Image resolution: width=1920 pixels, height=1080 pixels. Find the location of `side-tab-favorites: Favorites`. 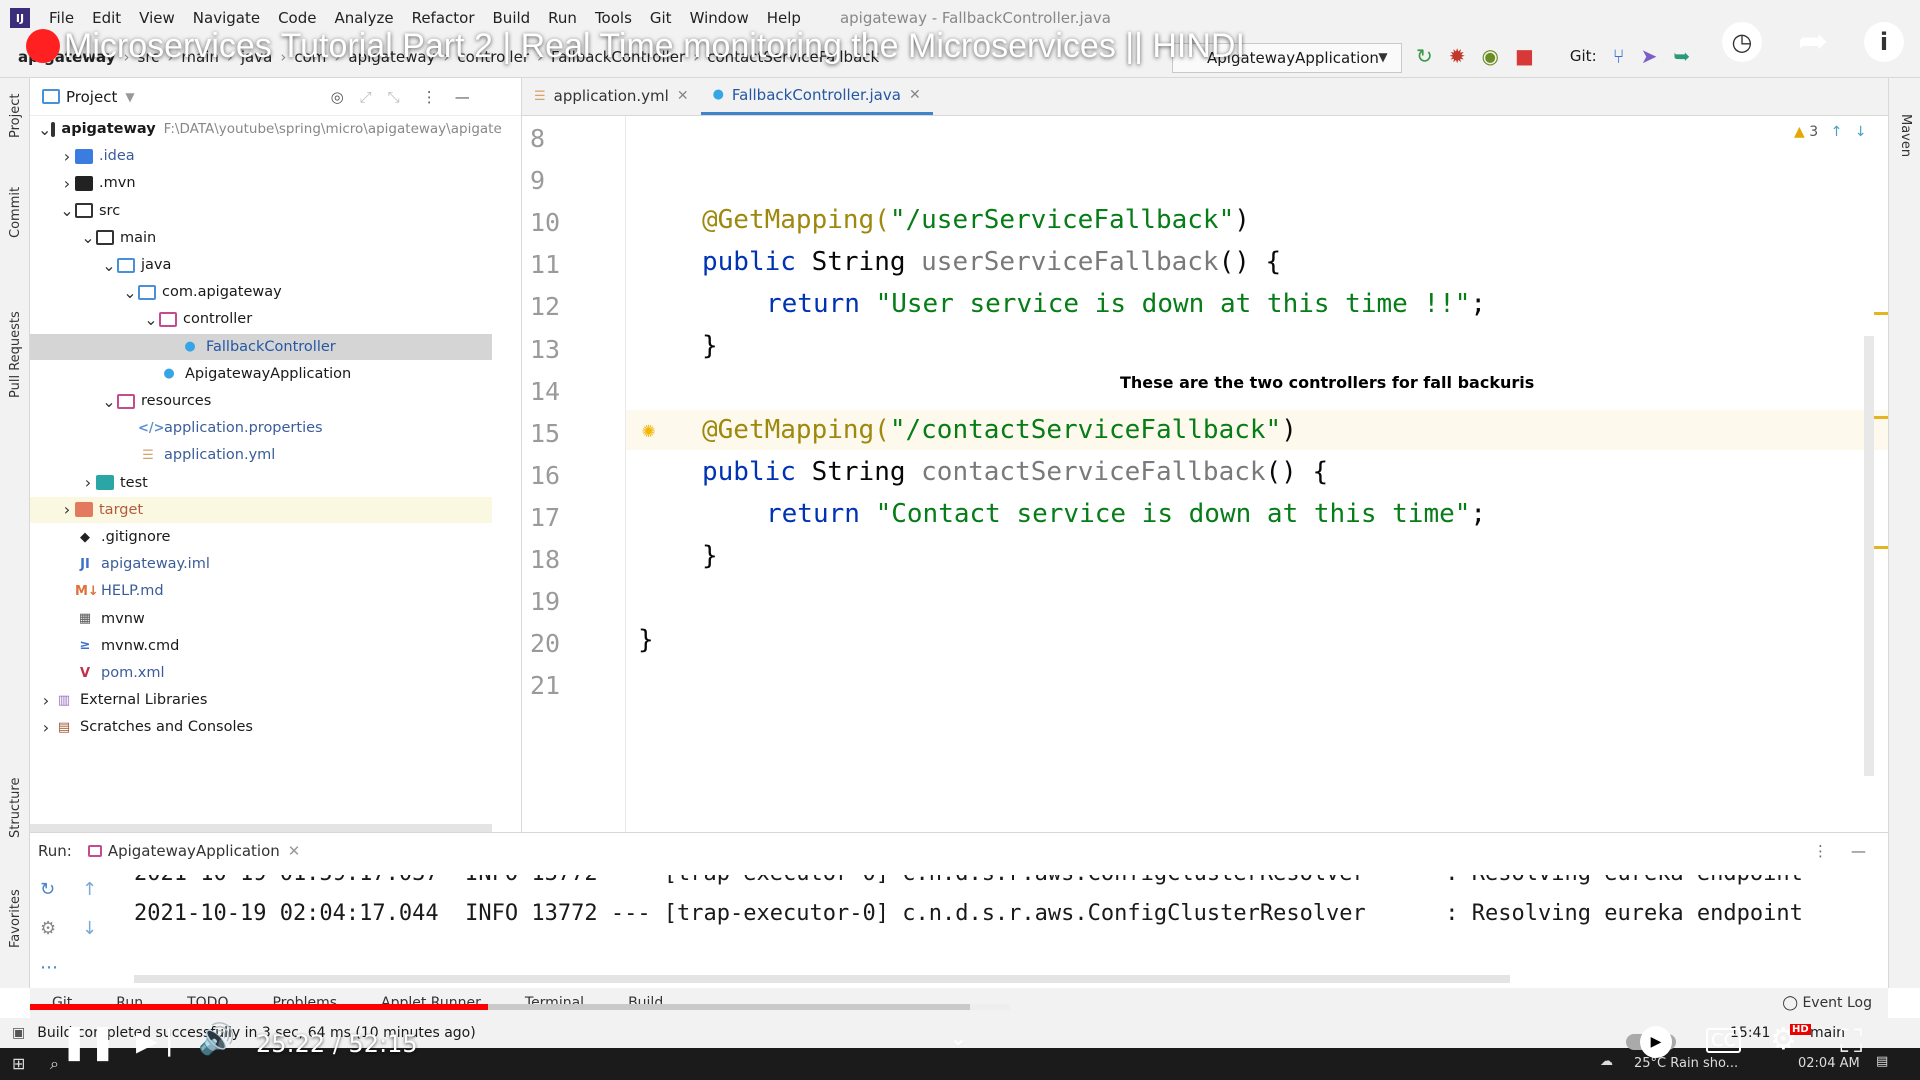

side-tab-favorites: Favorites is located at coordinates (15, 918).